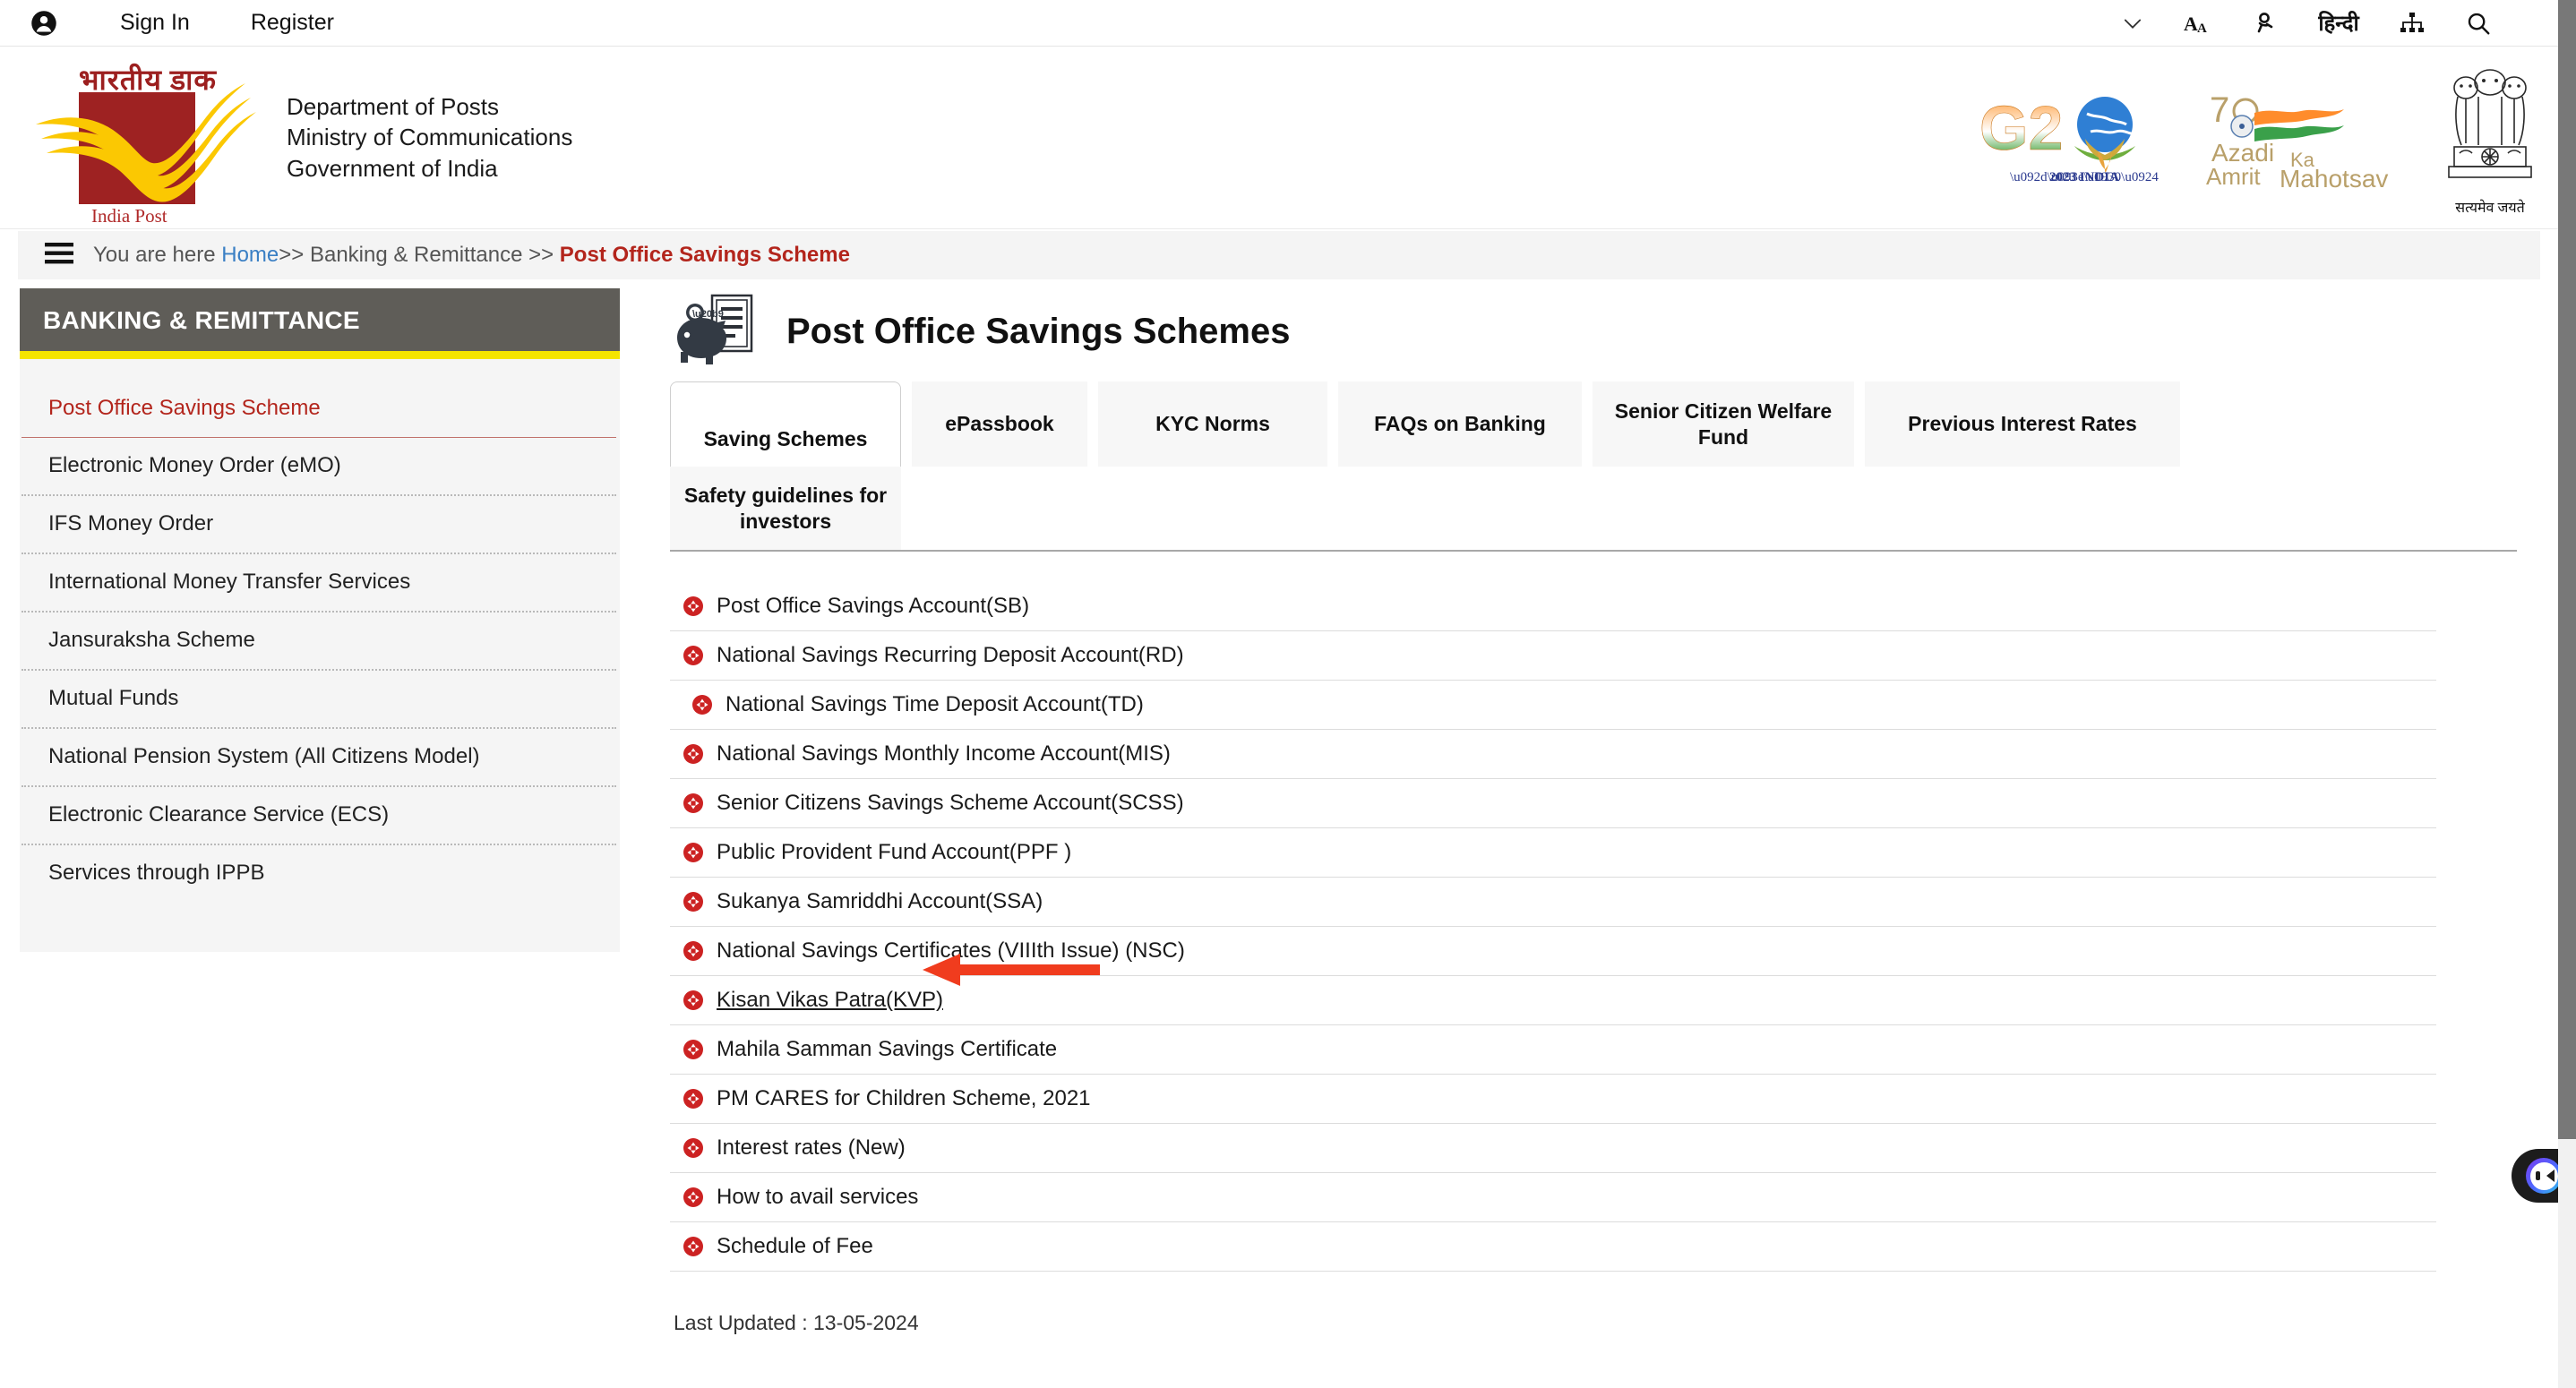  I want to click on hamburger-menu-icon, so click(59, 256).